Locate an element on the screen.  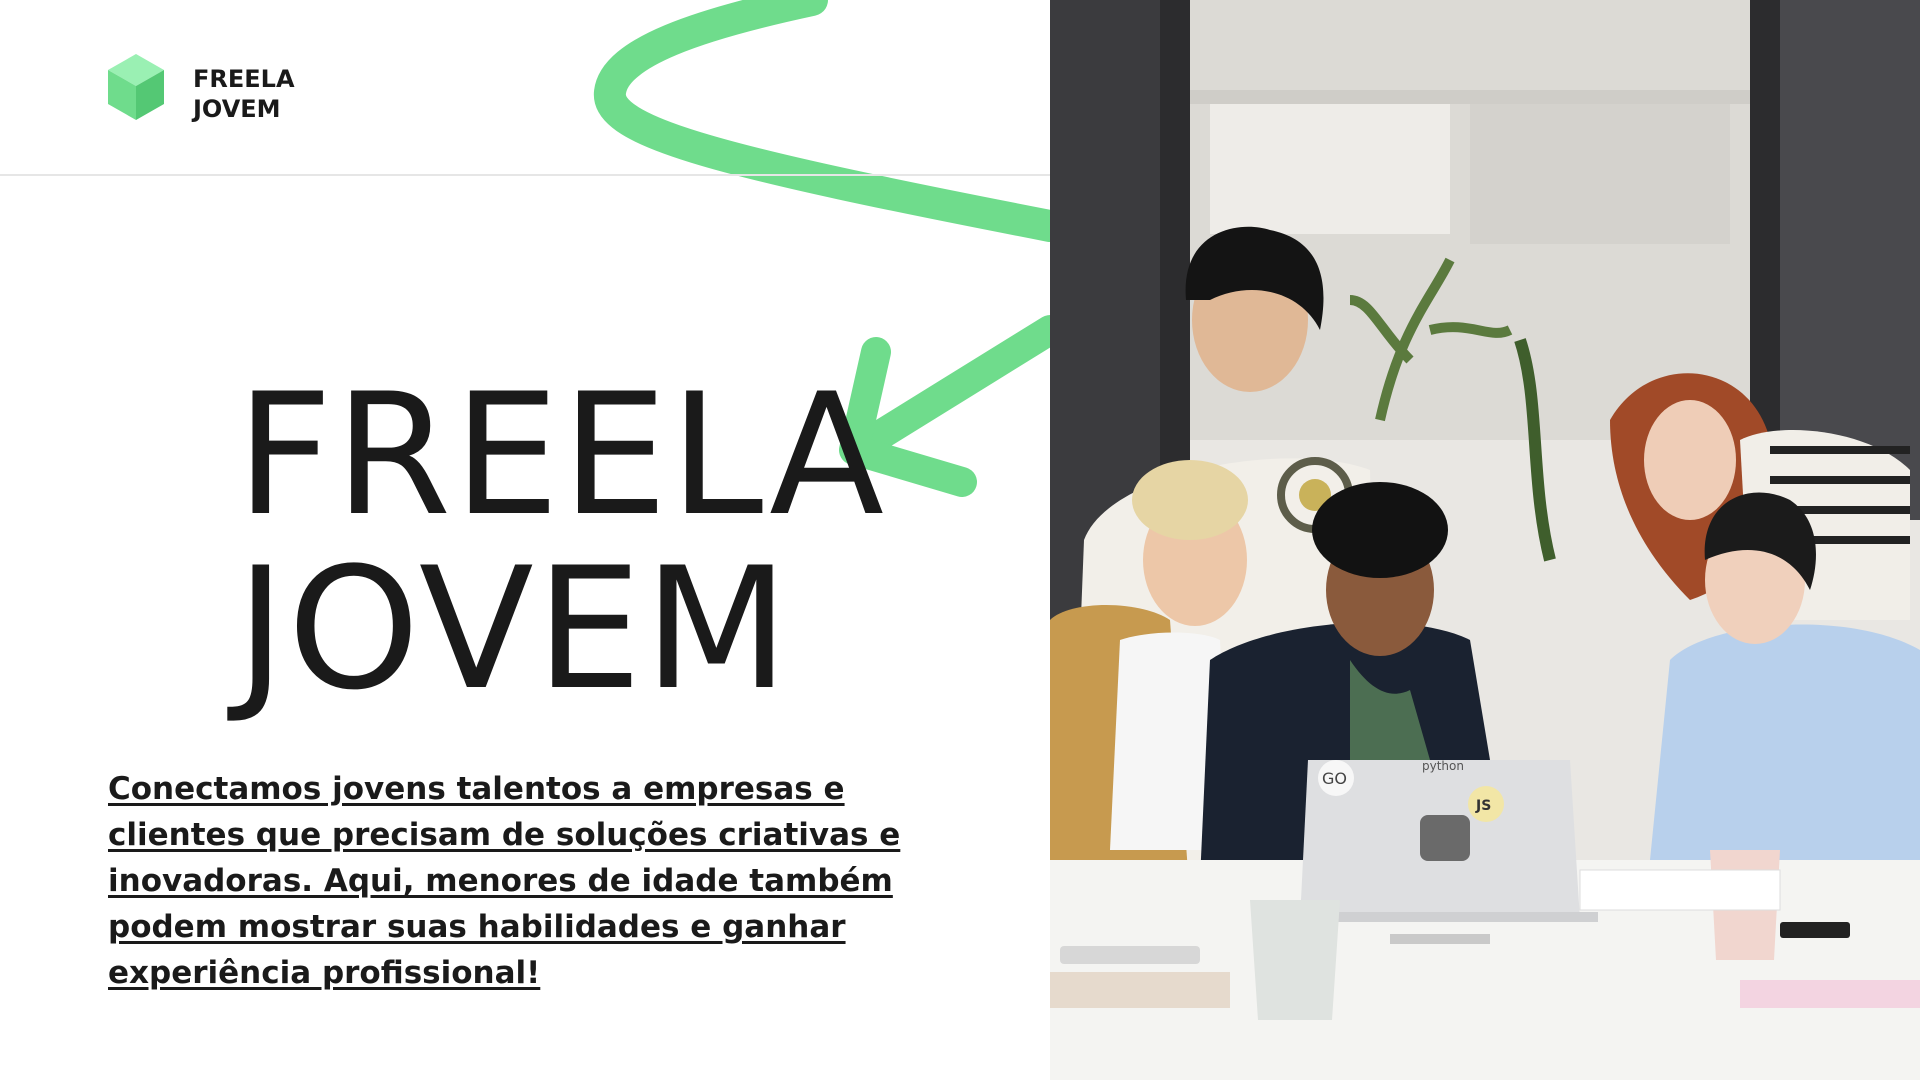
cube-logo-icon is located at coordinates (136, 87).